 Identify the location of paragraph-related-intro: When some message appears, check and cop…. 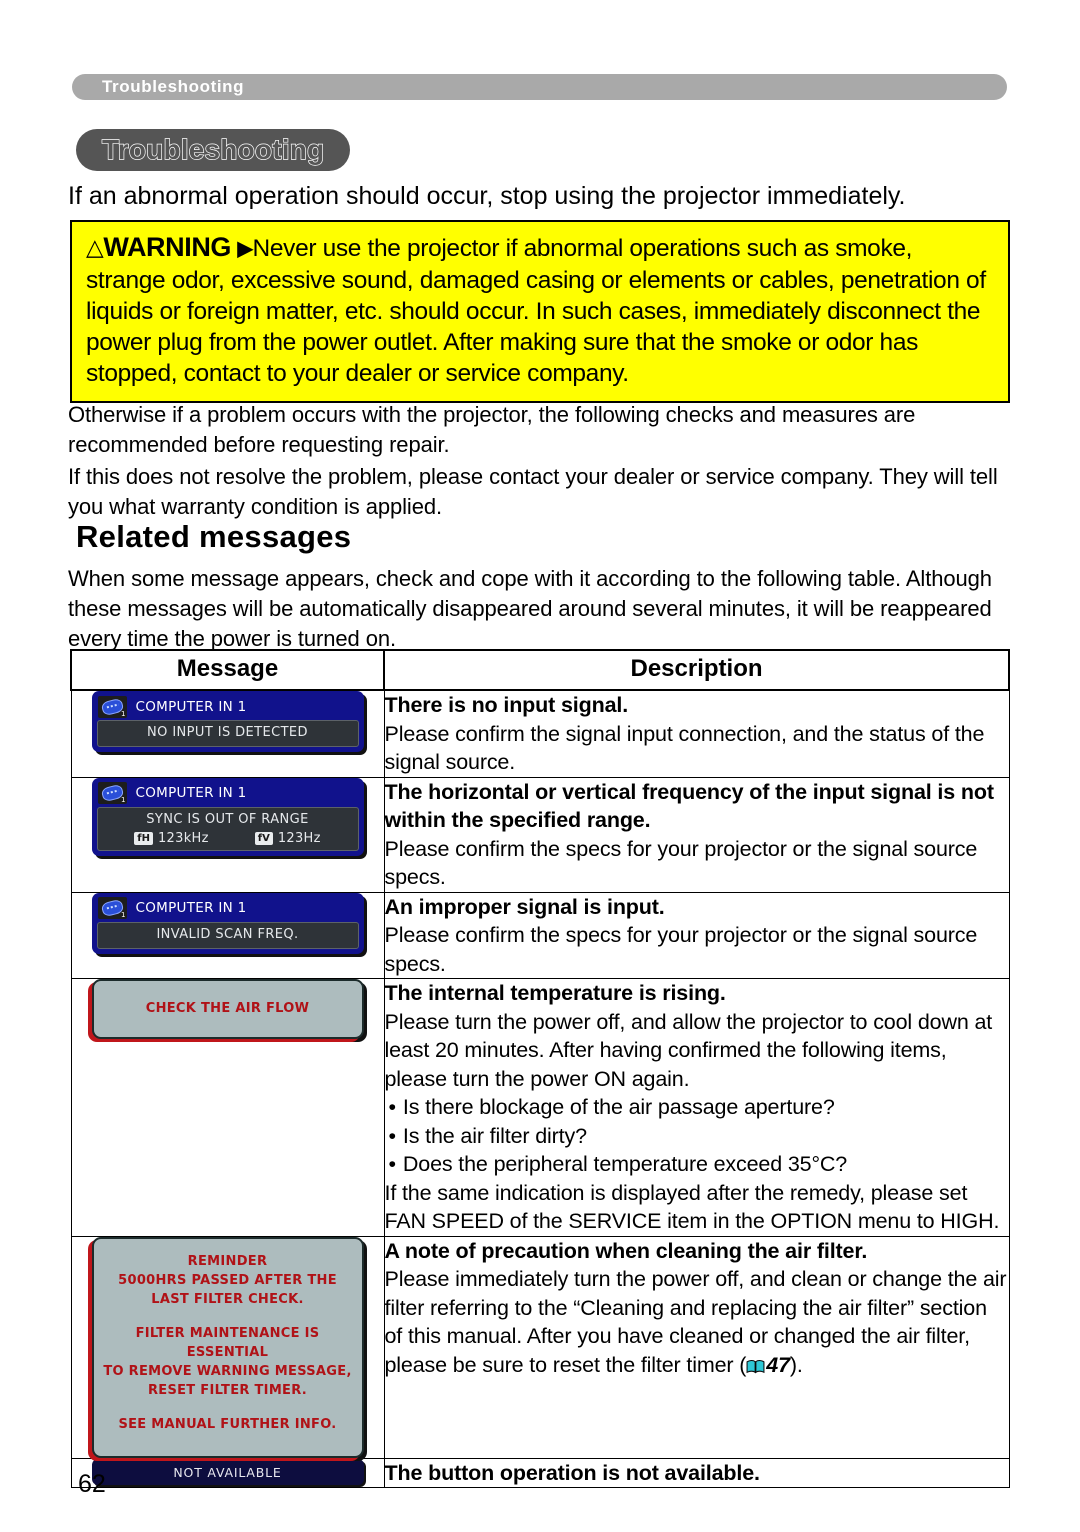
(530, 608).